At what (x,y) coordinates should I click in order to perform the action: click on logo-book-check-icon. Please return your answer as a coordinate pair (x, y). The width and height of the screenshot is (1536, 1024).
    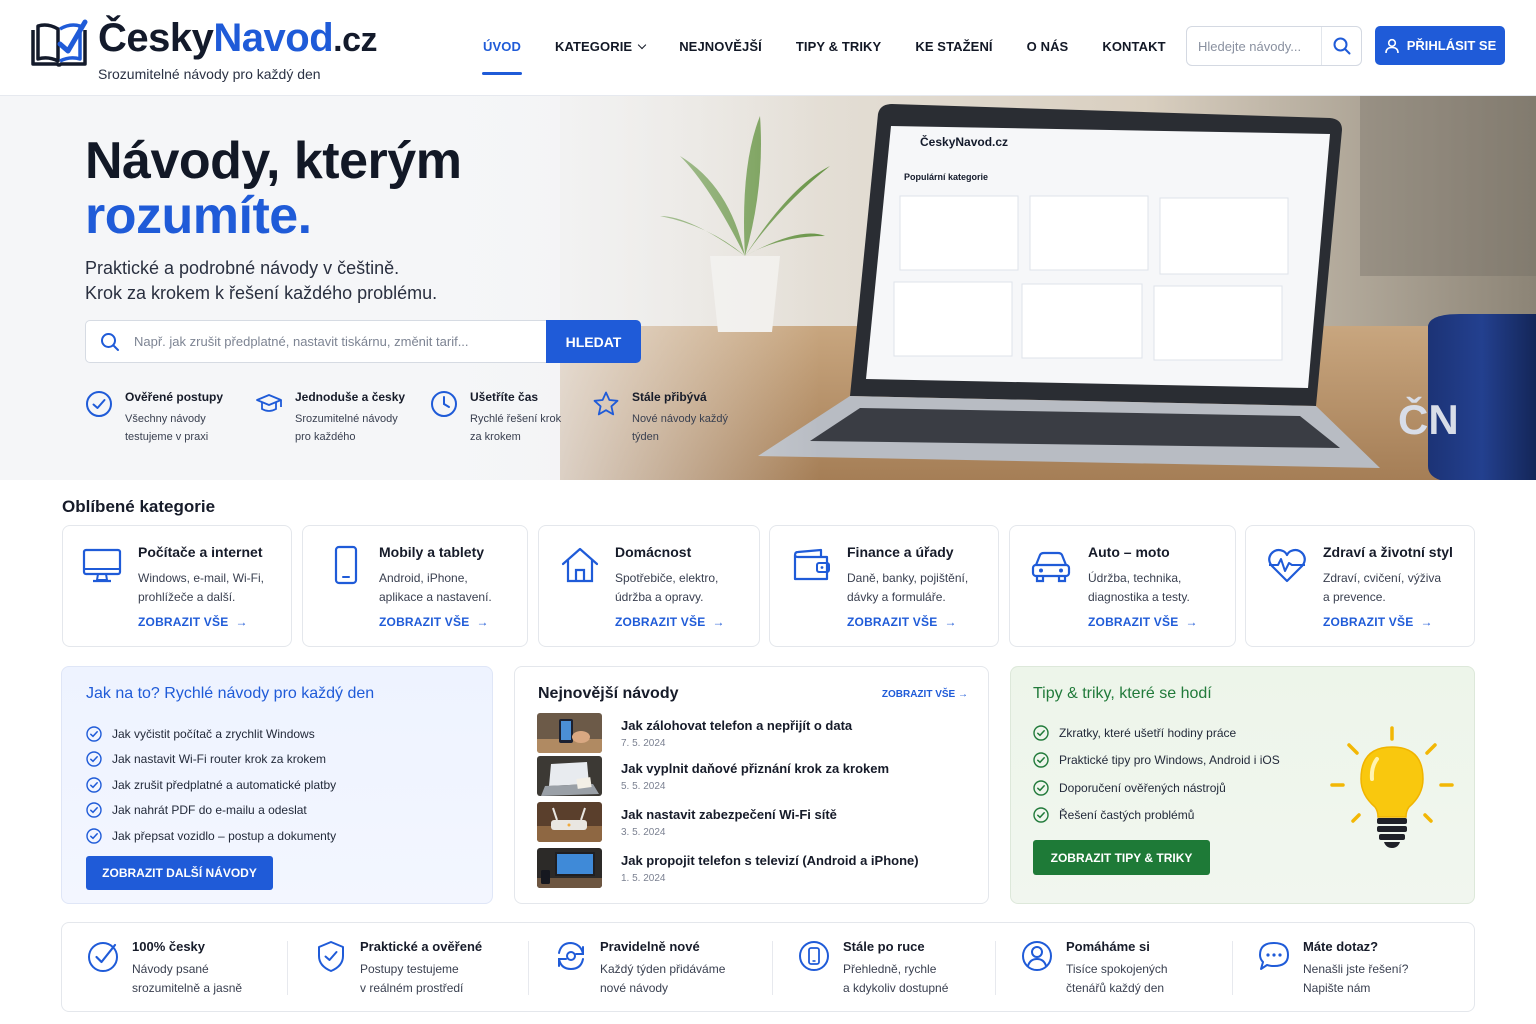
    Looking at the image, I should click on (59, 44).